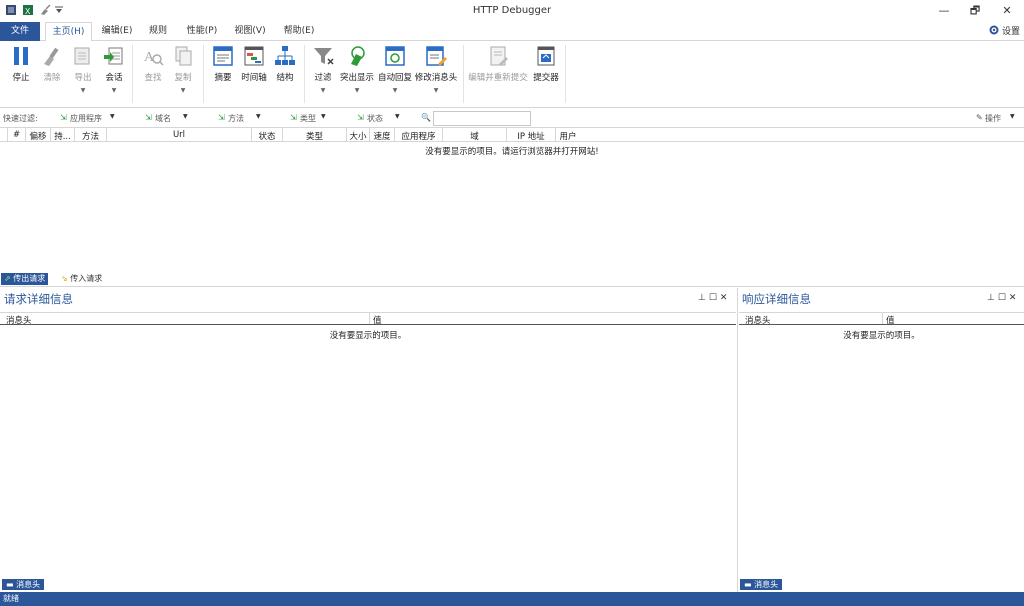 The width and height of the screenshot is (1024, 606). What do you see at coordinates (183, 69) in the screenshot?
I see `copy-button: 复制 ▼` at bounding box center [183, 69].